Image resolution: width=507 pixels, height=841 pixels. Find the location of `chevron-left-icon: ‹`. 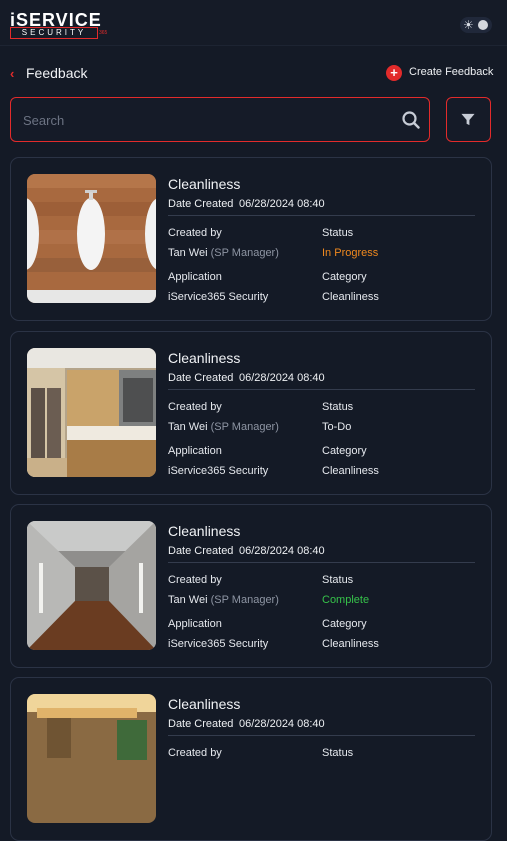

chevron-left-icon: ‹ is located at coordinates (12, 73).